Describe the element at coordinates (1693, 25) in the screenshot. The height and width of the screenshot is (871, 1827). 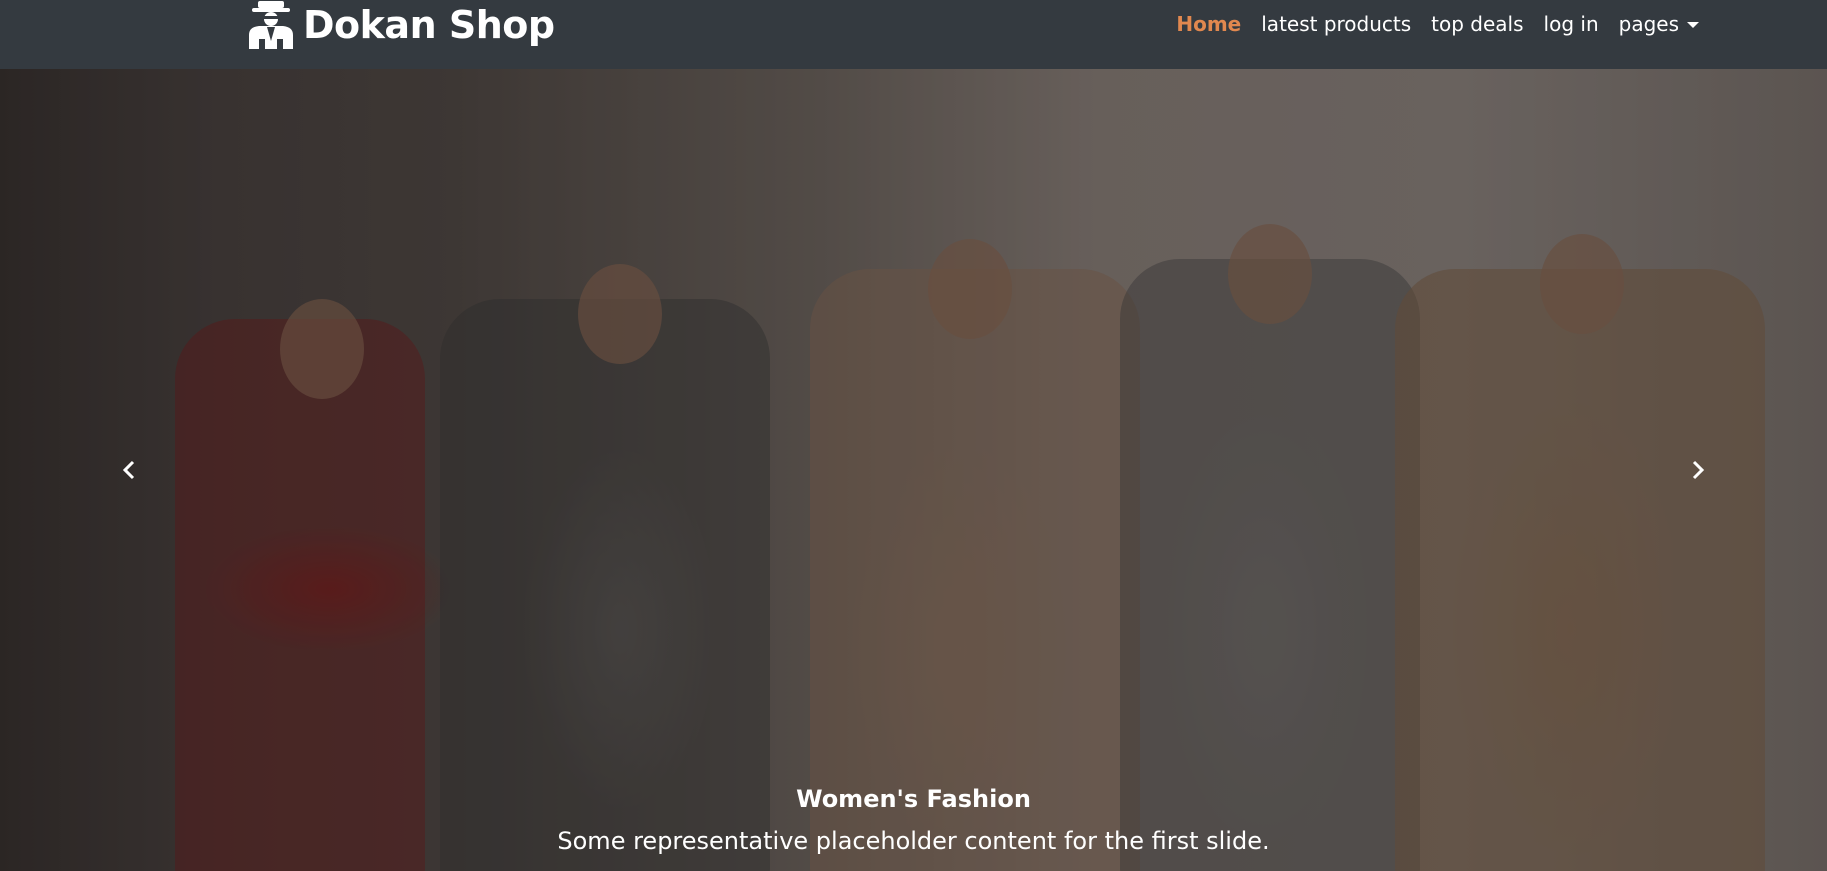
I see `caret-down-icon` at that location.